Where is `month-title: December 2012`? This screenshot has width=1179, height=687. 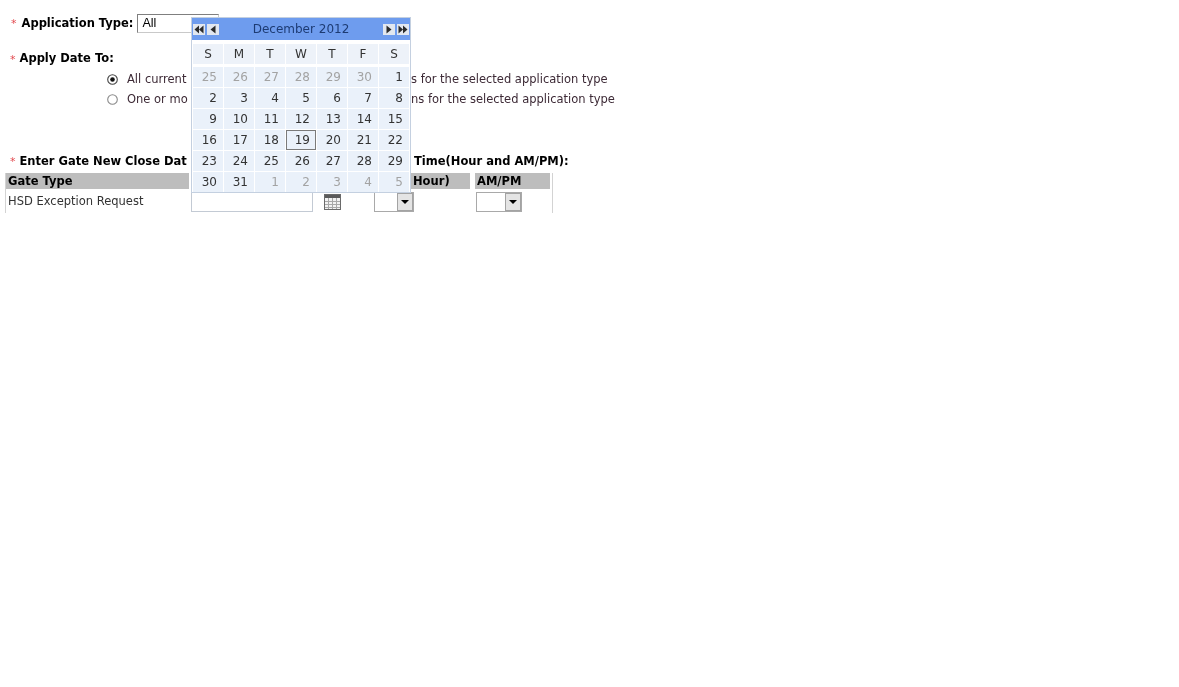 month-title: December 2012 is located at coordinates (301, 29).